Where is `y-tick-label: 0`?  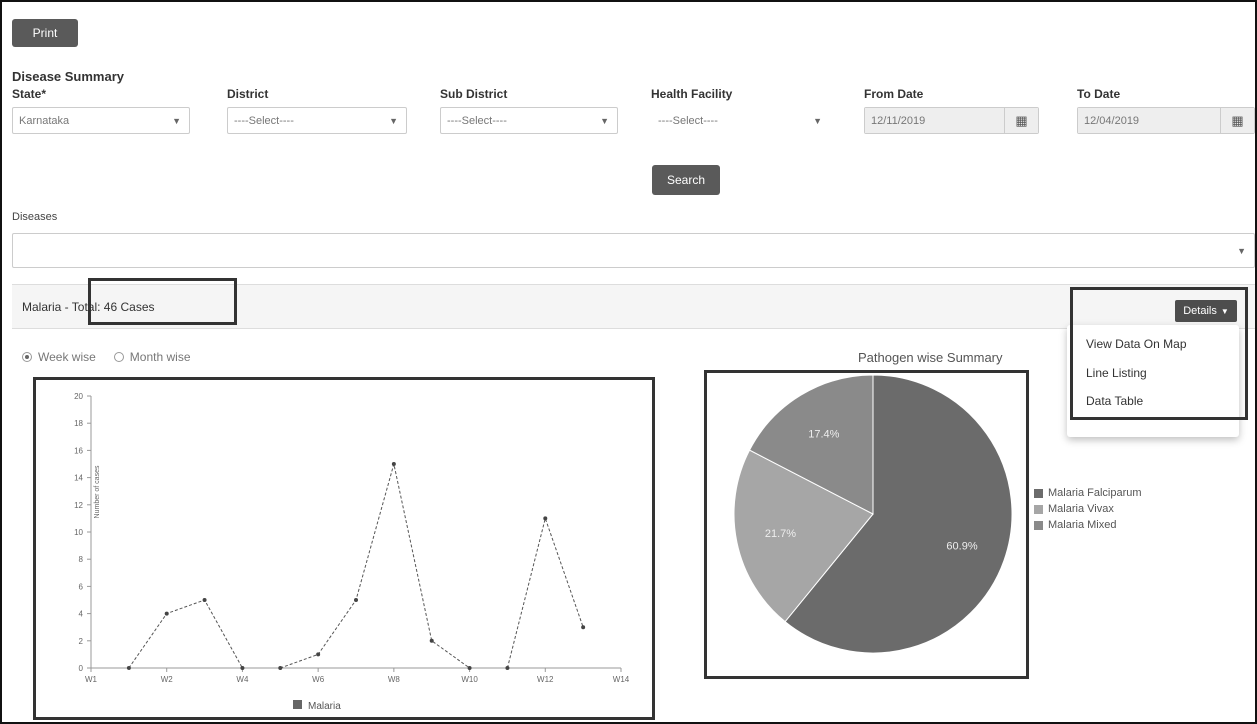 y-tick-label: 0 is located at coordinates (81, 668).